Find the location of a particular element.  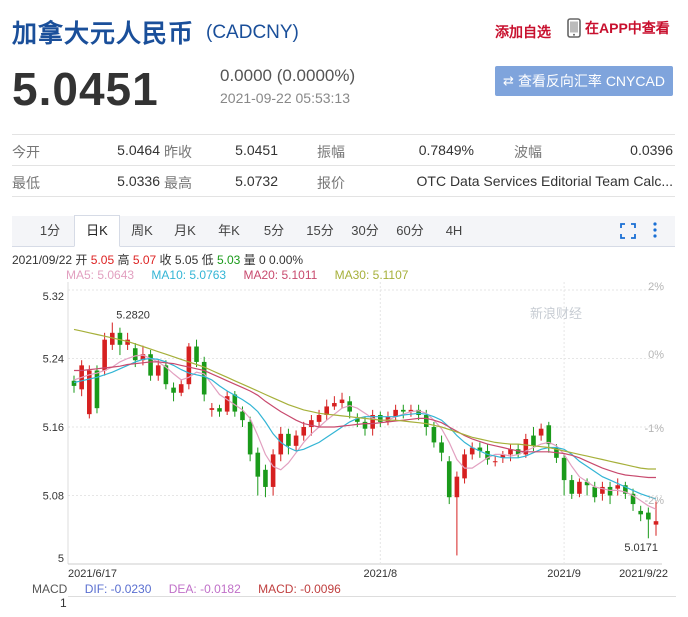

chart-period-tabs: 1分 日K 周K 月K 年K 5分 15分 30分 60分 4H is located at coordinates (343, 231).